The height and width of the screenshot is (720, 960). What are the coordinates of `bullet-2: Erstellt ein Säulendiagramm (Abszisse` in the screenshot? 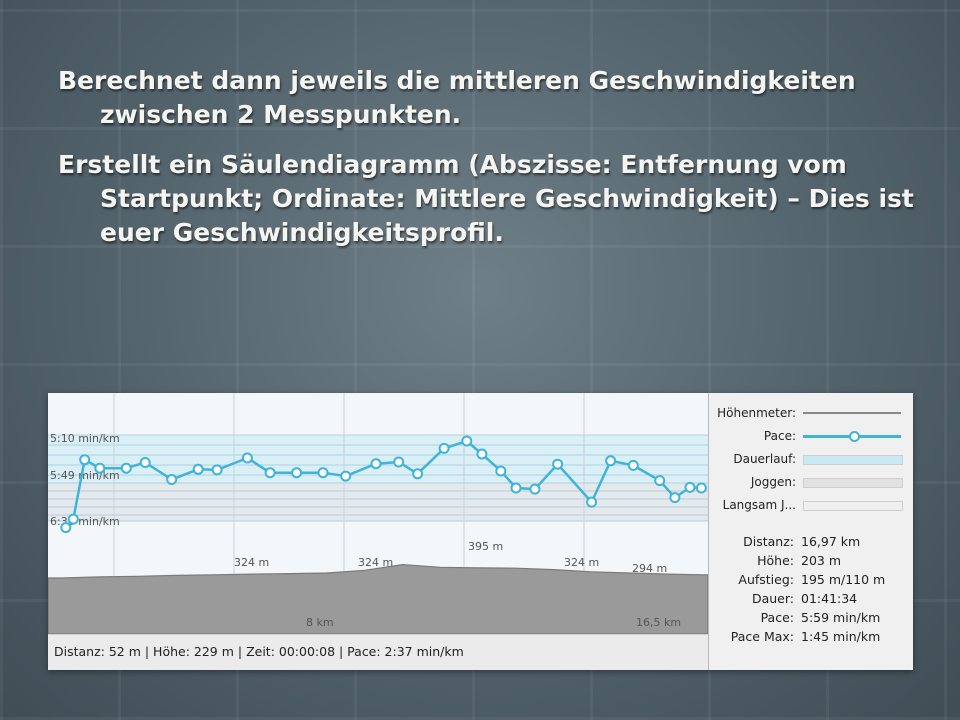 It's located at (486, 198).